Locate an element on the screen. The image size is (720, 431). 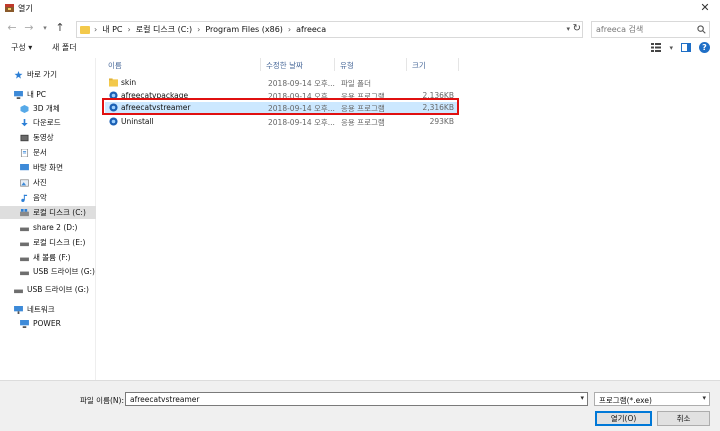
address-dropdown-icon: ▾ is located at coordinates (568, 29).